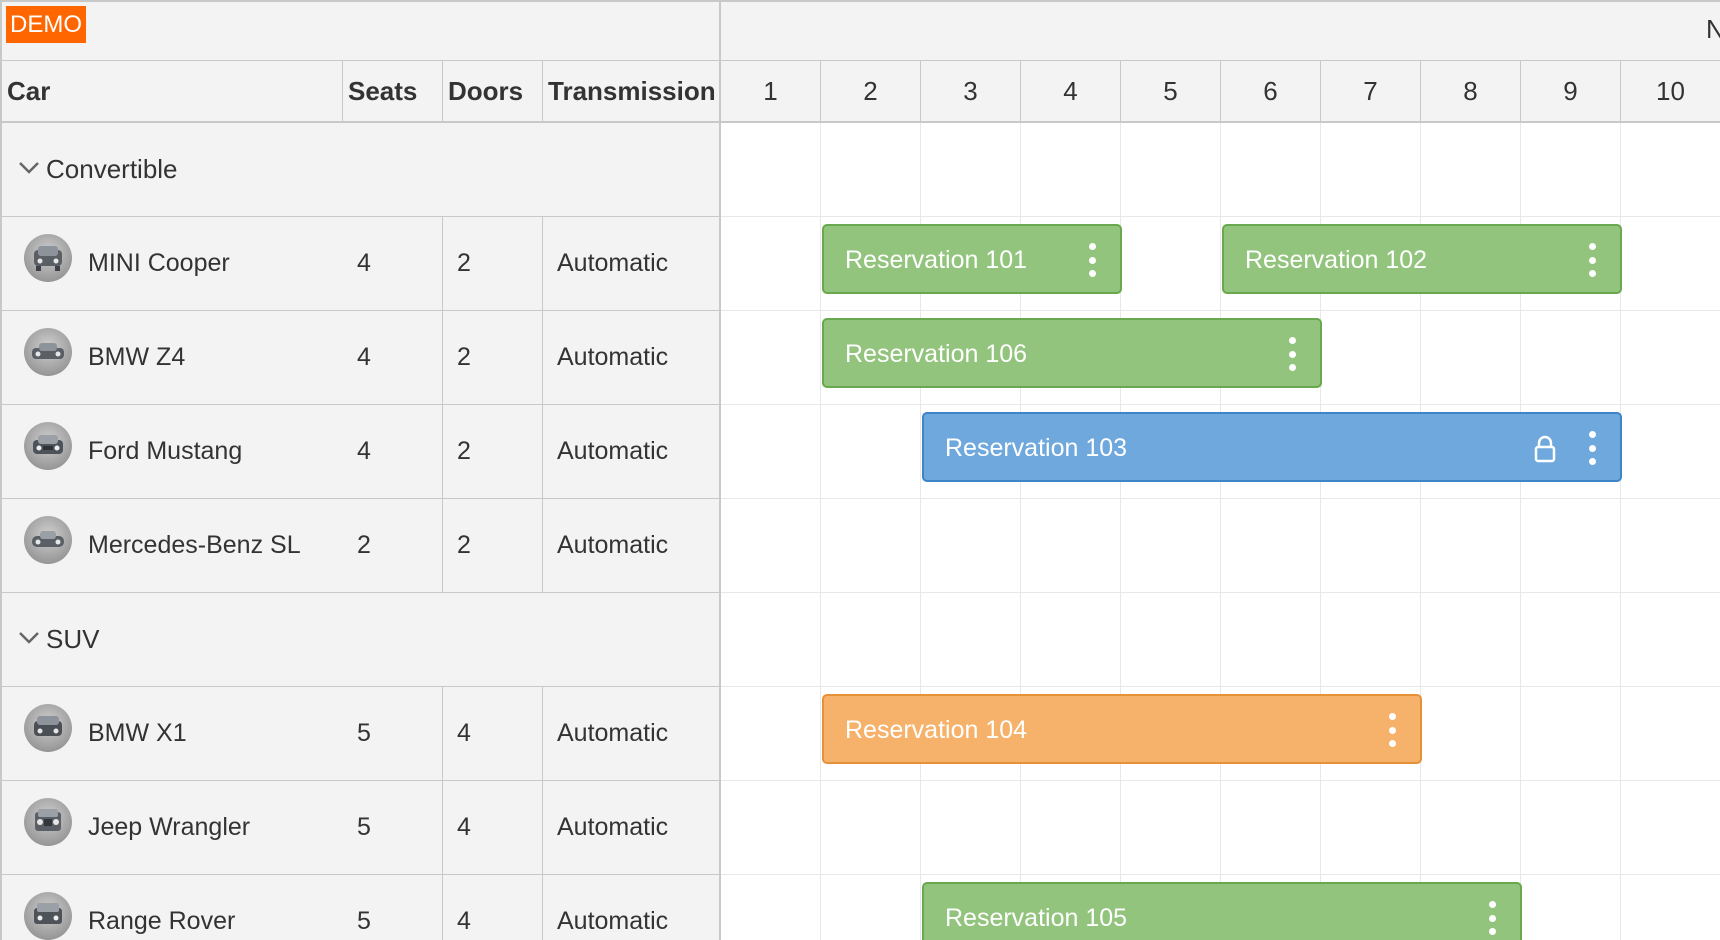 This screenshot has width=1720, height=940. Describe the element at coordinates (936, 354) in the screenshot. I see `reservation-label: Reservation 106` at that location.